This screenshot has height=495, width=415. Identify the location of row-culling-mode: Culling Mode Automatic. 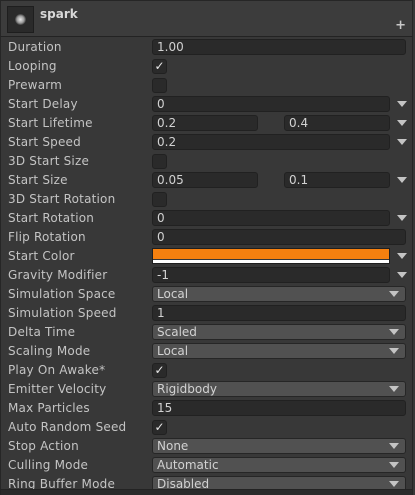
(207, 465).